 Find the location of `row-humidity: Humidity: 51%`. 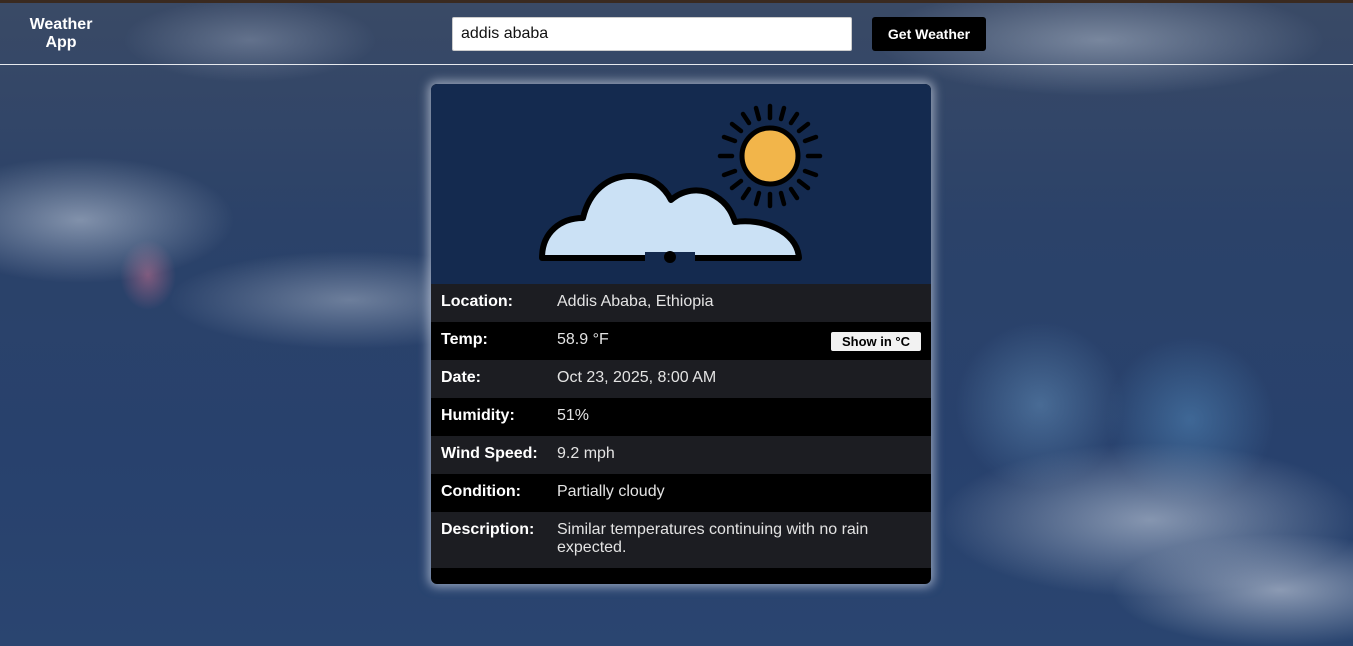

row-humidity: Humidity: 51% is located at coordinates (681, 417).